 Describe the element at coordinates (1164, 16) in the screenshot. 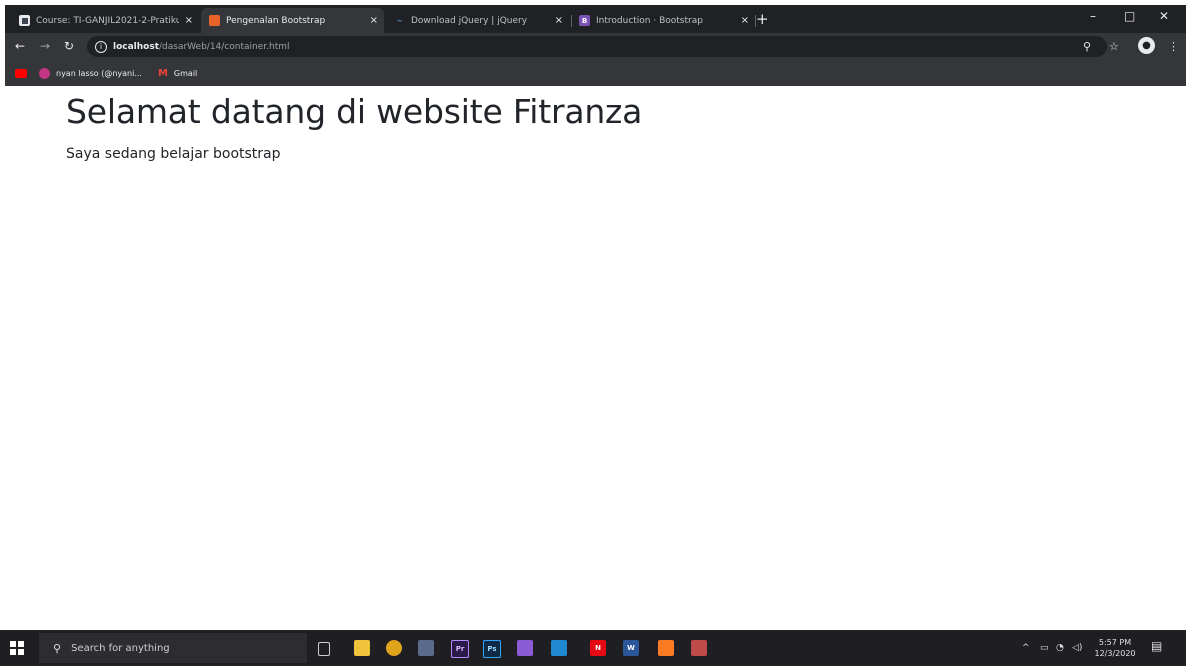

I see `close-window-icon: ✕` at that location.